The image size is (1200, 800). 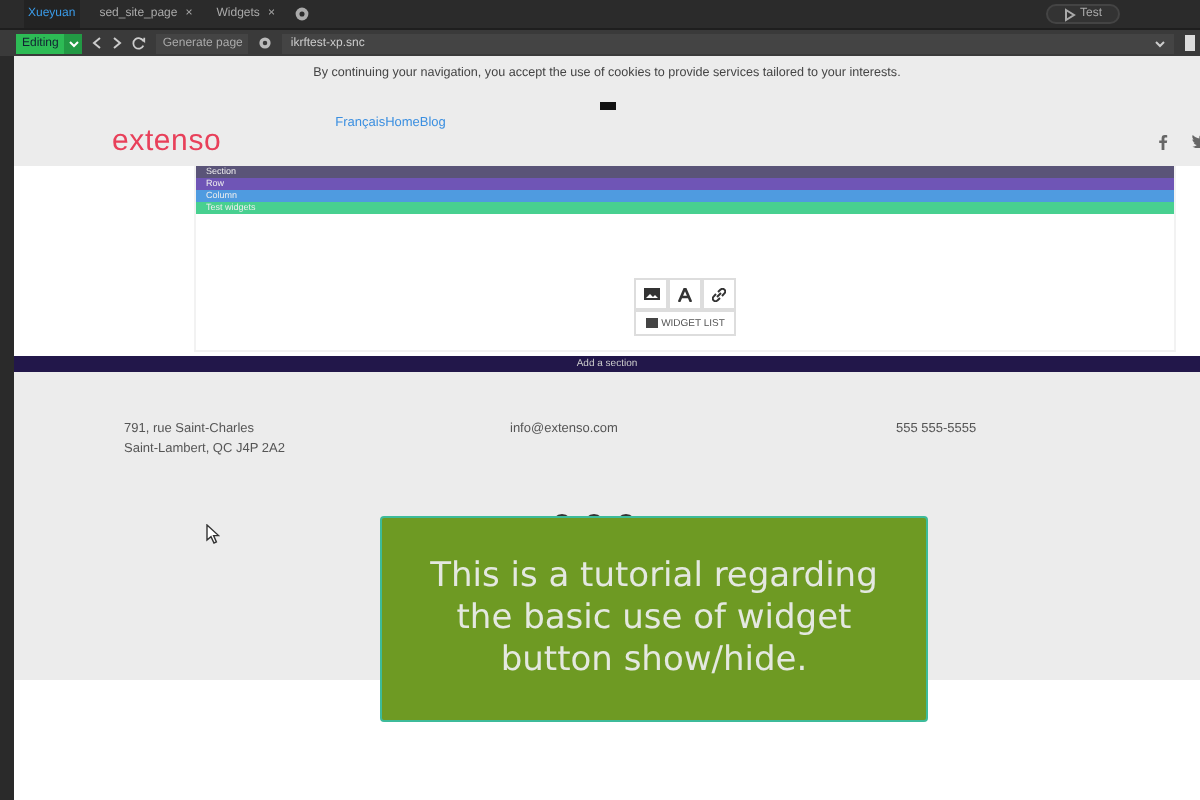 What do you see at coordinates (139, 43) in the screenshot?
I see `refresh-icon` at bounding box center [139, 43].